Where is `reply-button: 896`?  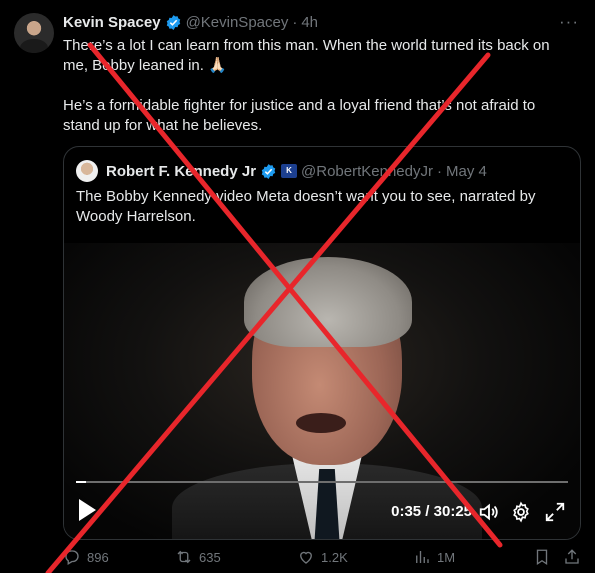 reply-button: 896 is located at coordinates (86, 557).